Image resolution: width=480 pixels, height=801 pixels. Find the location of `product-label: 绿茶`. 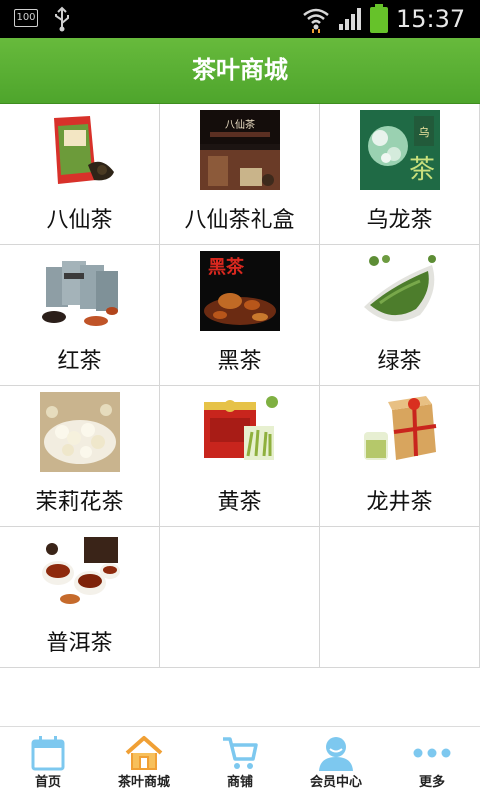

product-label: 绿茶 is located at coordinates (399, 361).